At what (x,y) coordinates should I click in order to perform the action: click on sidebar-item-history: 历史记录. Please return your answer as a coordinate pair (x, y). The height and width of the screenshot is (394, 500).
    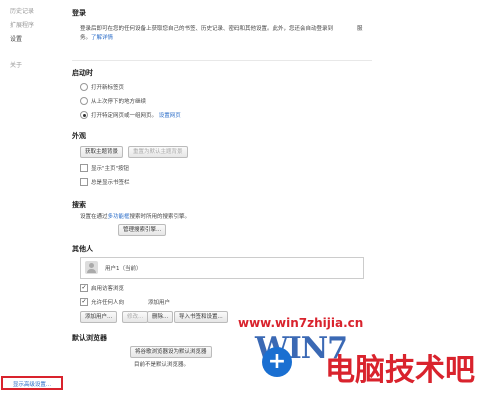
    Looking at the image, I should click on (22, 10).